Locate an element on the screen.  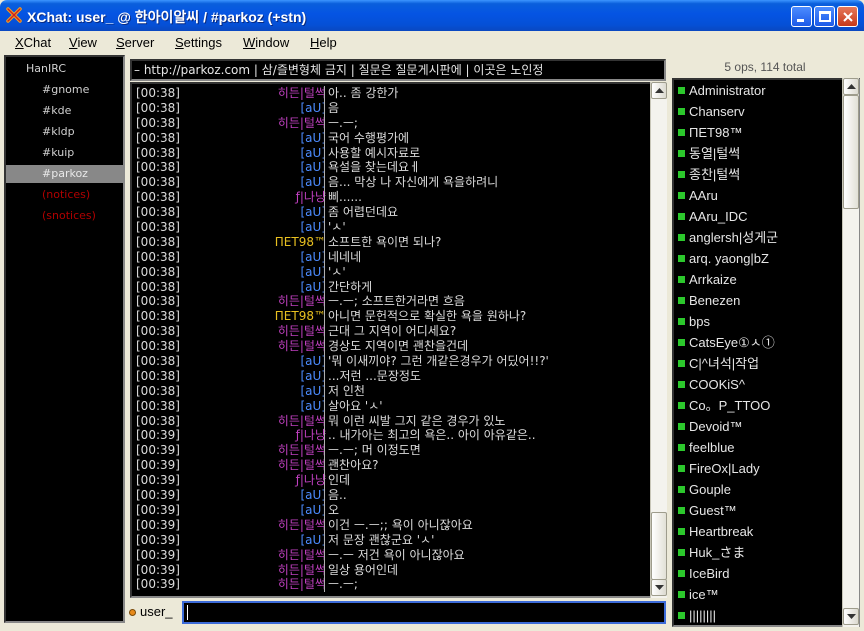
user-list-item: Benezen is located at coordinates (758, 300).